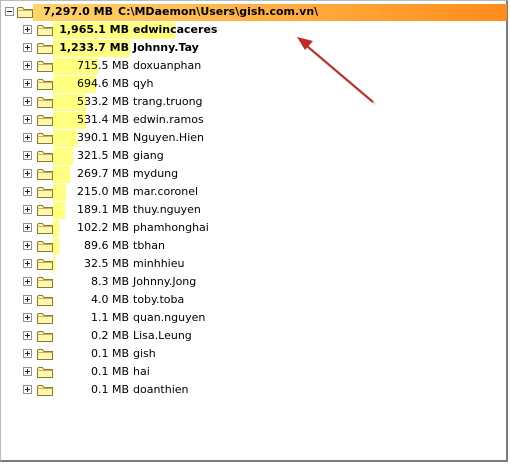  Describe the element at coordinates (336, 71) in the screenshot. I see `annotation-arrow-icon` at that location.